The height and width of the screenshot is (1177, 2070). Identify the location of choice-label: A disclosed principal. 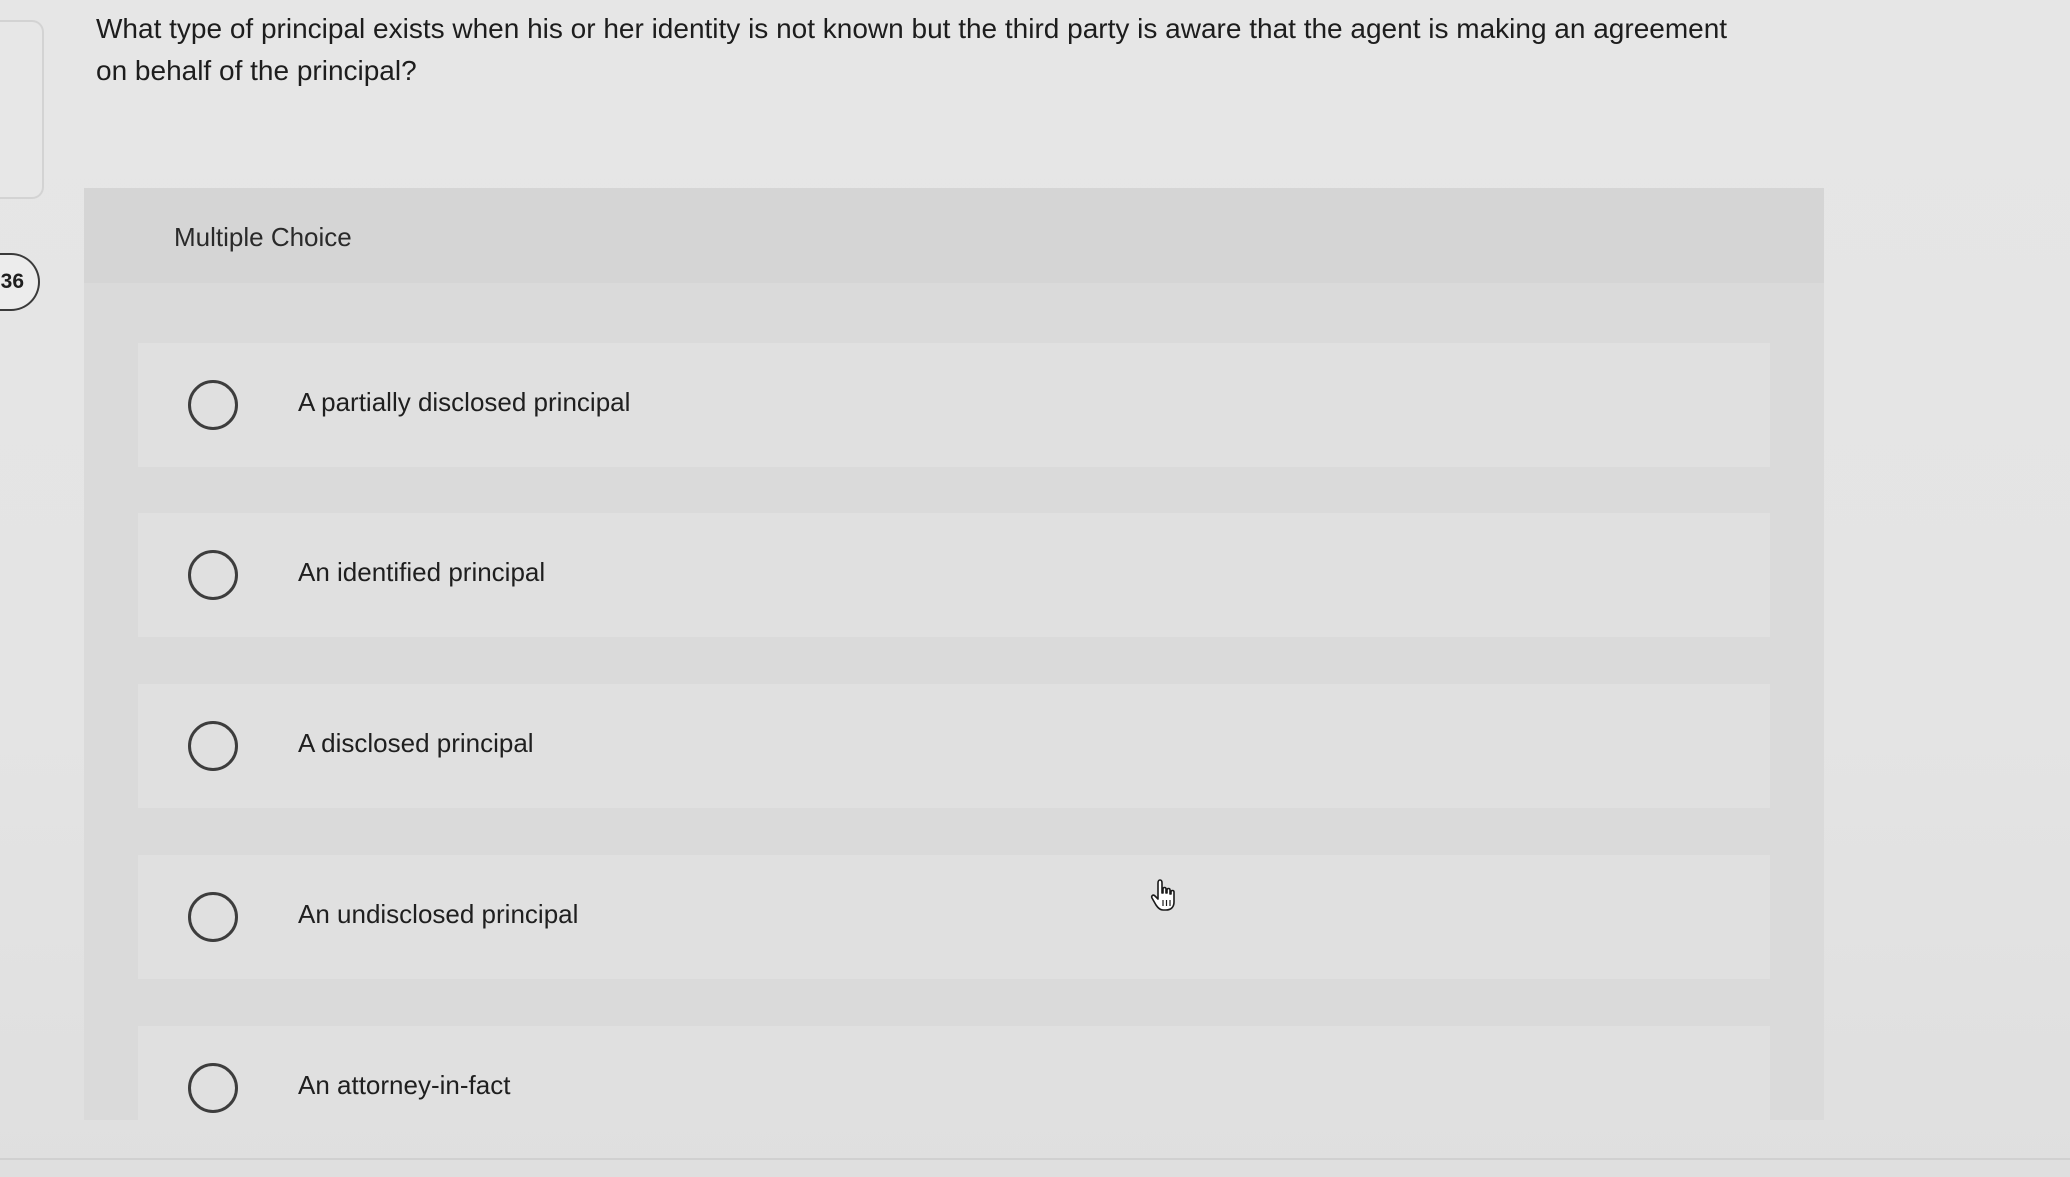
(416, 743).